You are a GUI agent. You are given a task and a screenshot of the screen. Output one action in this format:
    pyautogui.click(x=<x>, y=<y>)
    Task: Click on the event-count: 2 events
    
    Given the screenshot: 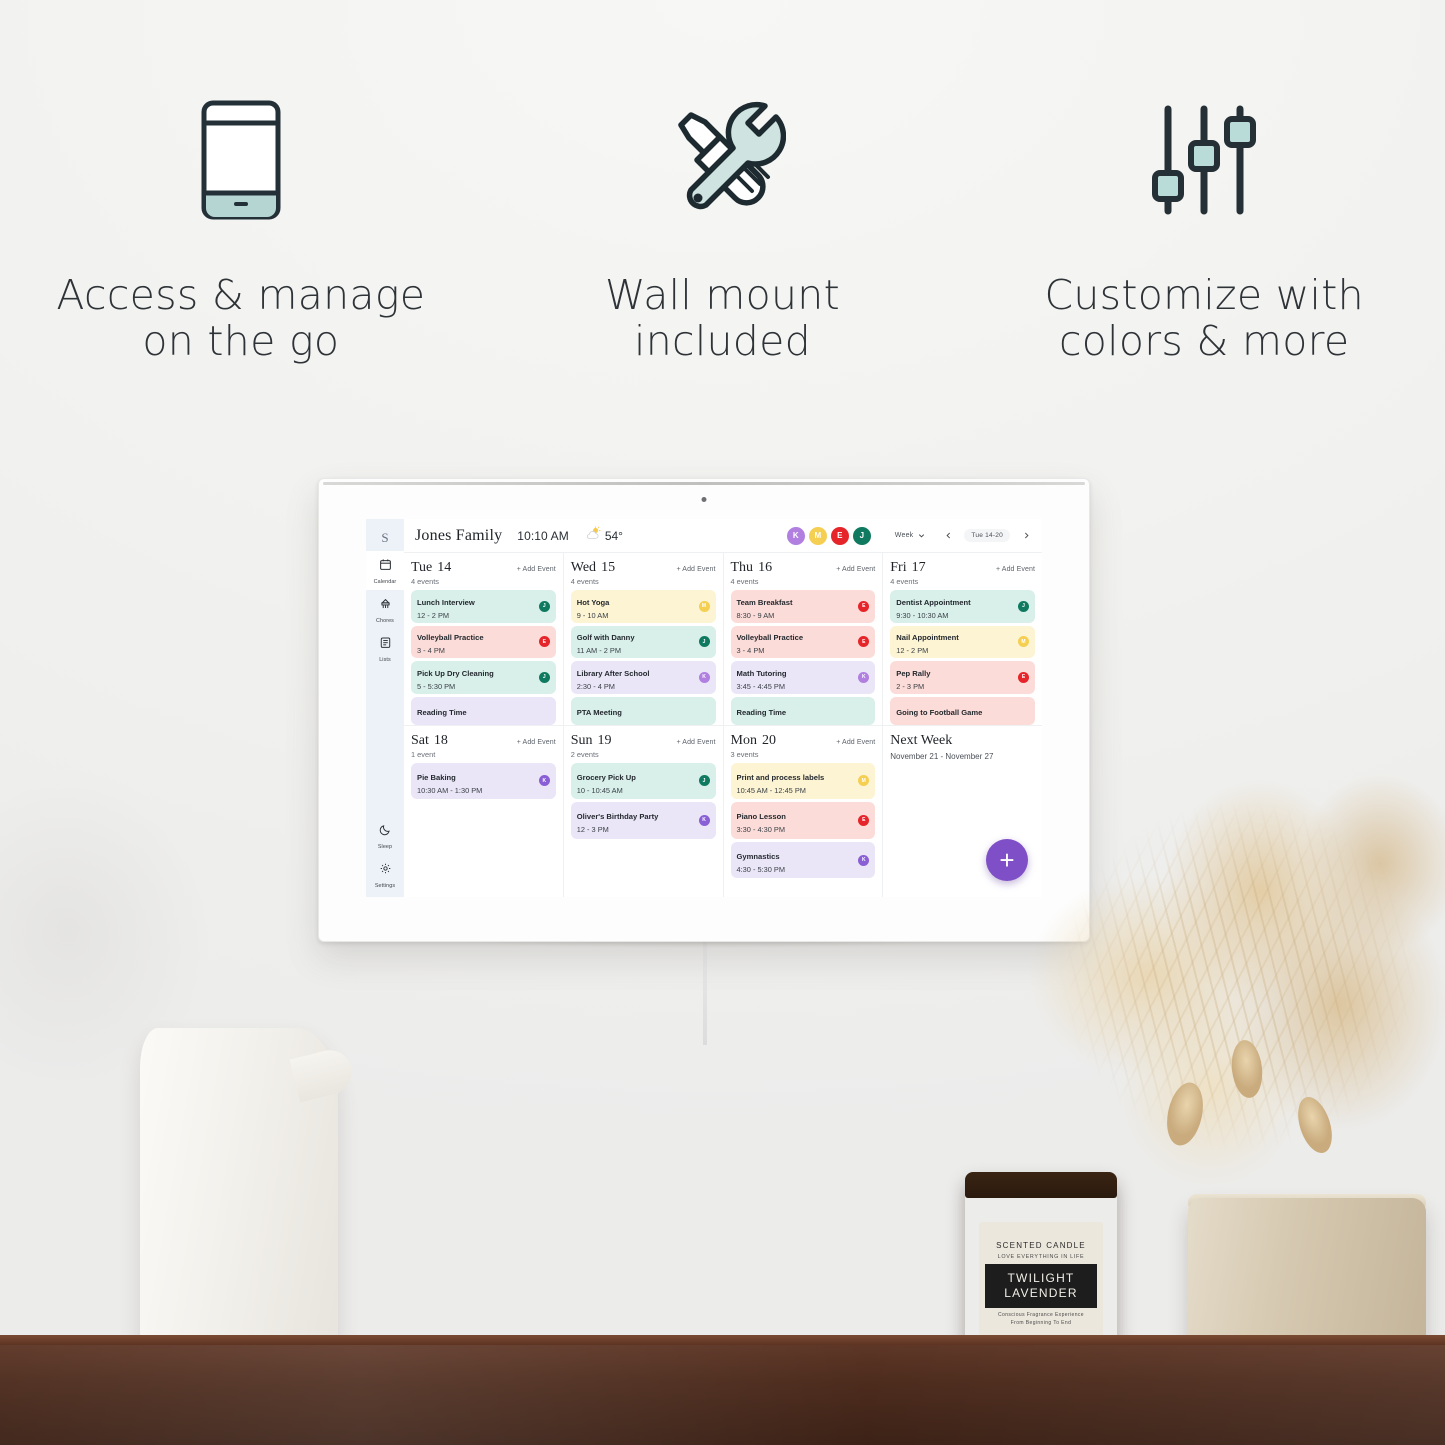 What is the action you would take?
    pyautogui.click(x=584, y=754)
    